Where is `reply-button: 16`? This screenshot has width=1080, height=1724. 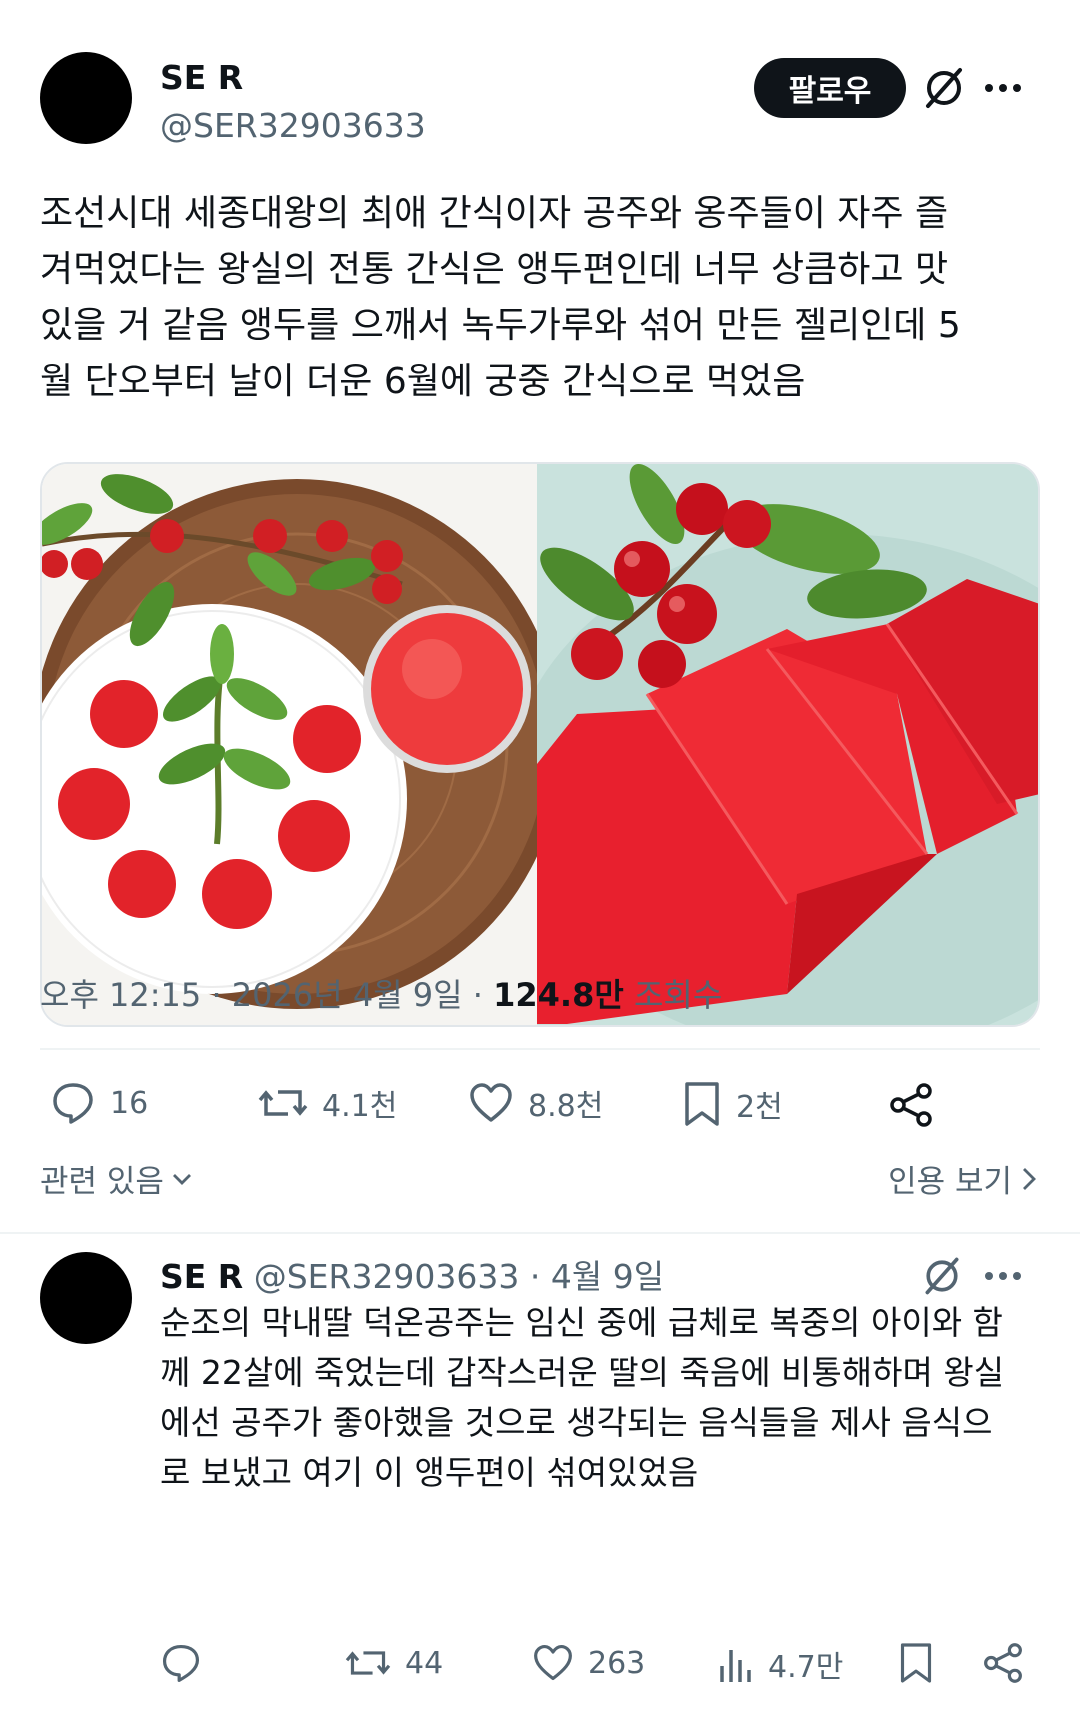
reply-button: 16 is located at coordinates (99, 1103).